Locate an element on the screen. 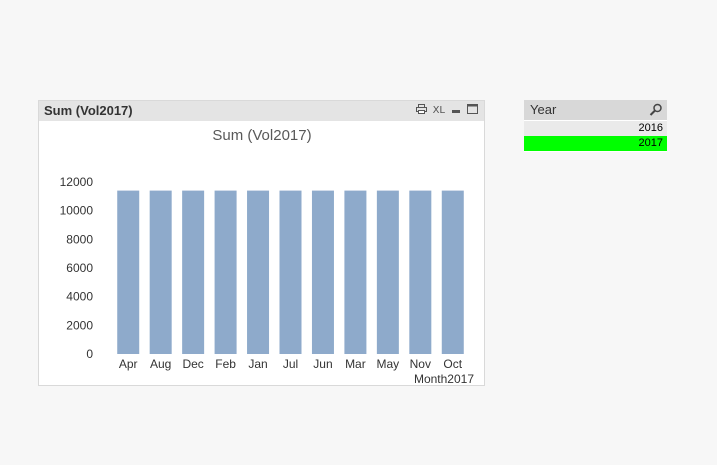 Image resolution: width=717 pixels, height=465 pixels. listbox-item-2016: 2016 is located at coordinates (595, 128).